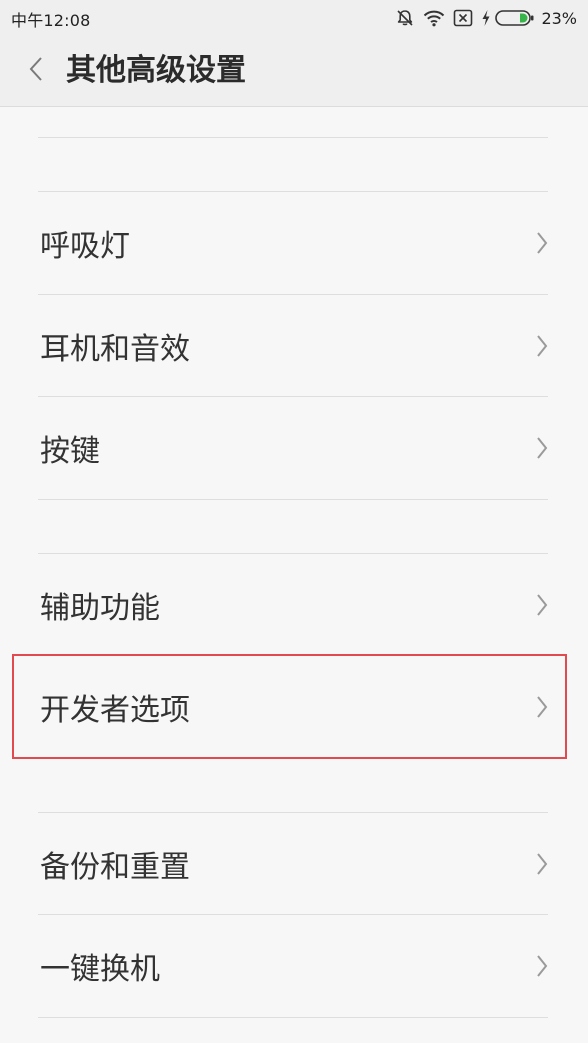  I want to click on settings-item-label: 按键, so click(70, 451).